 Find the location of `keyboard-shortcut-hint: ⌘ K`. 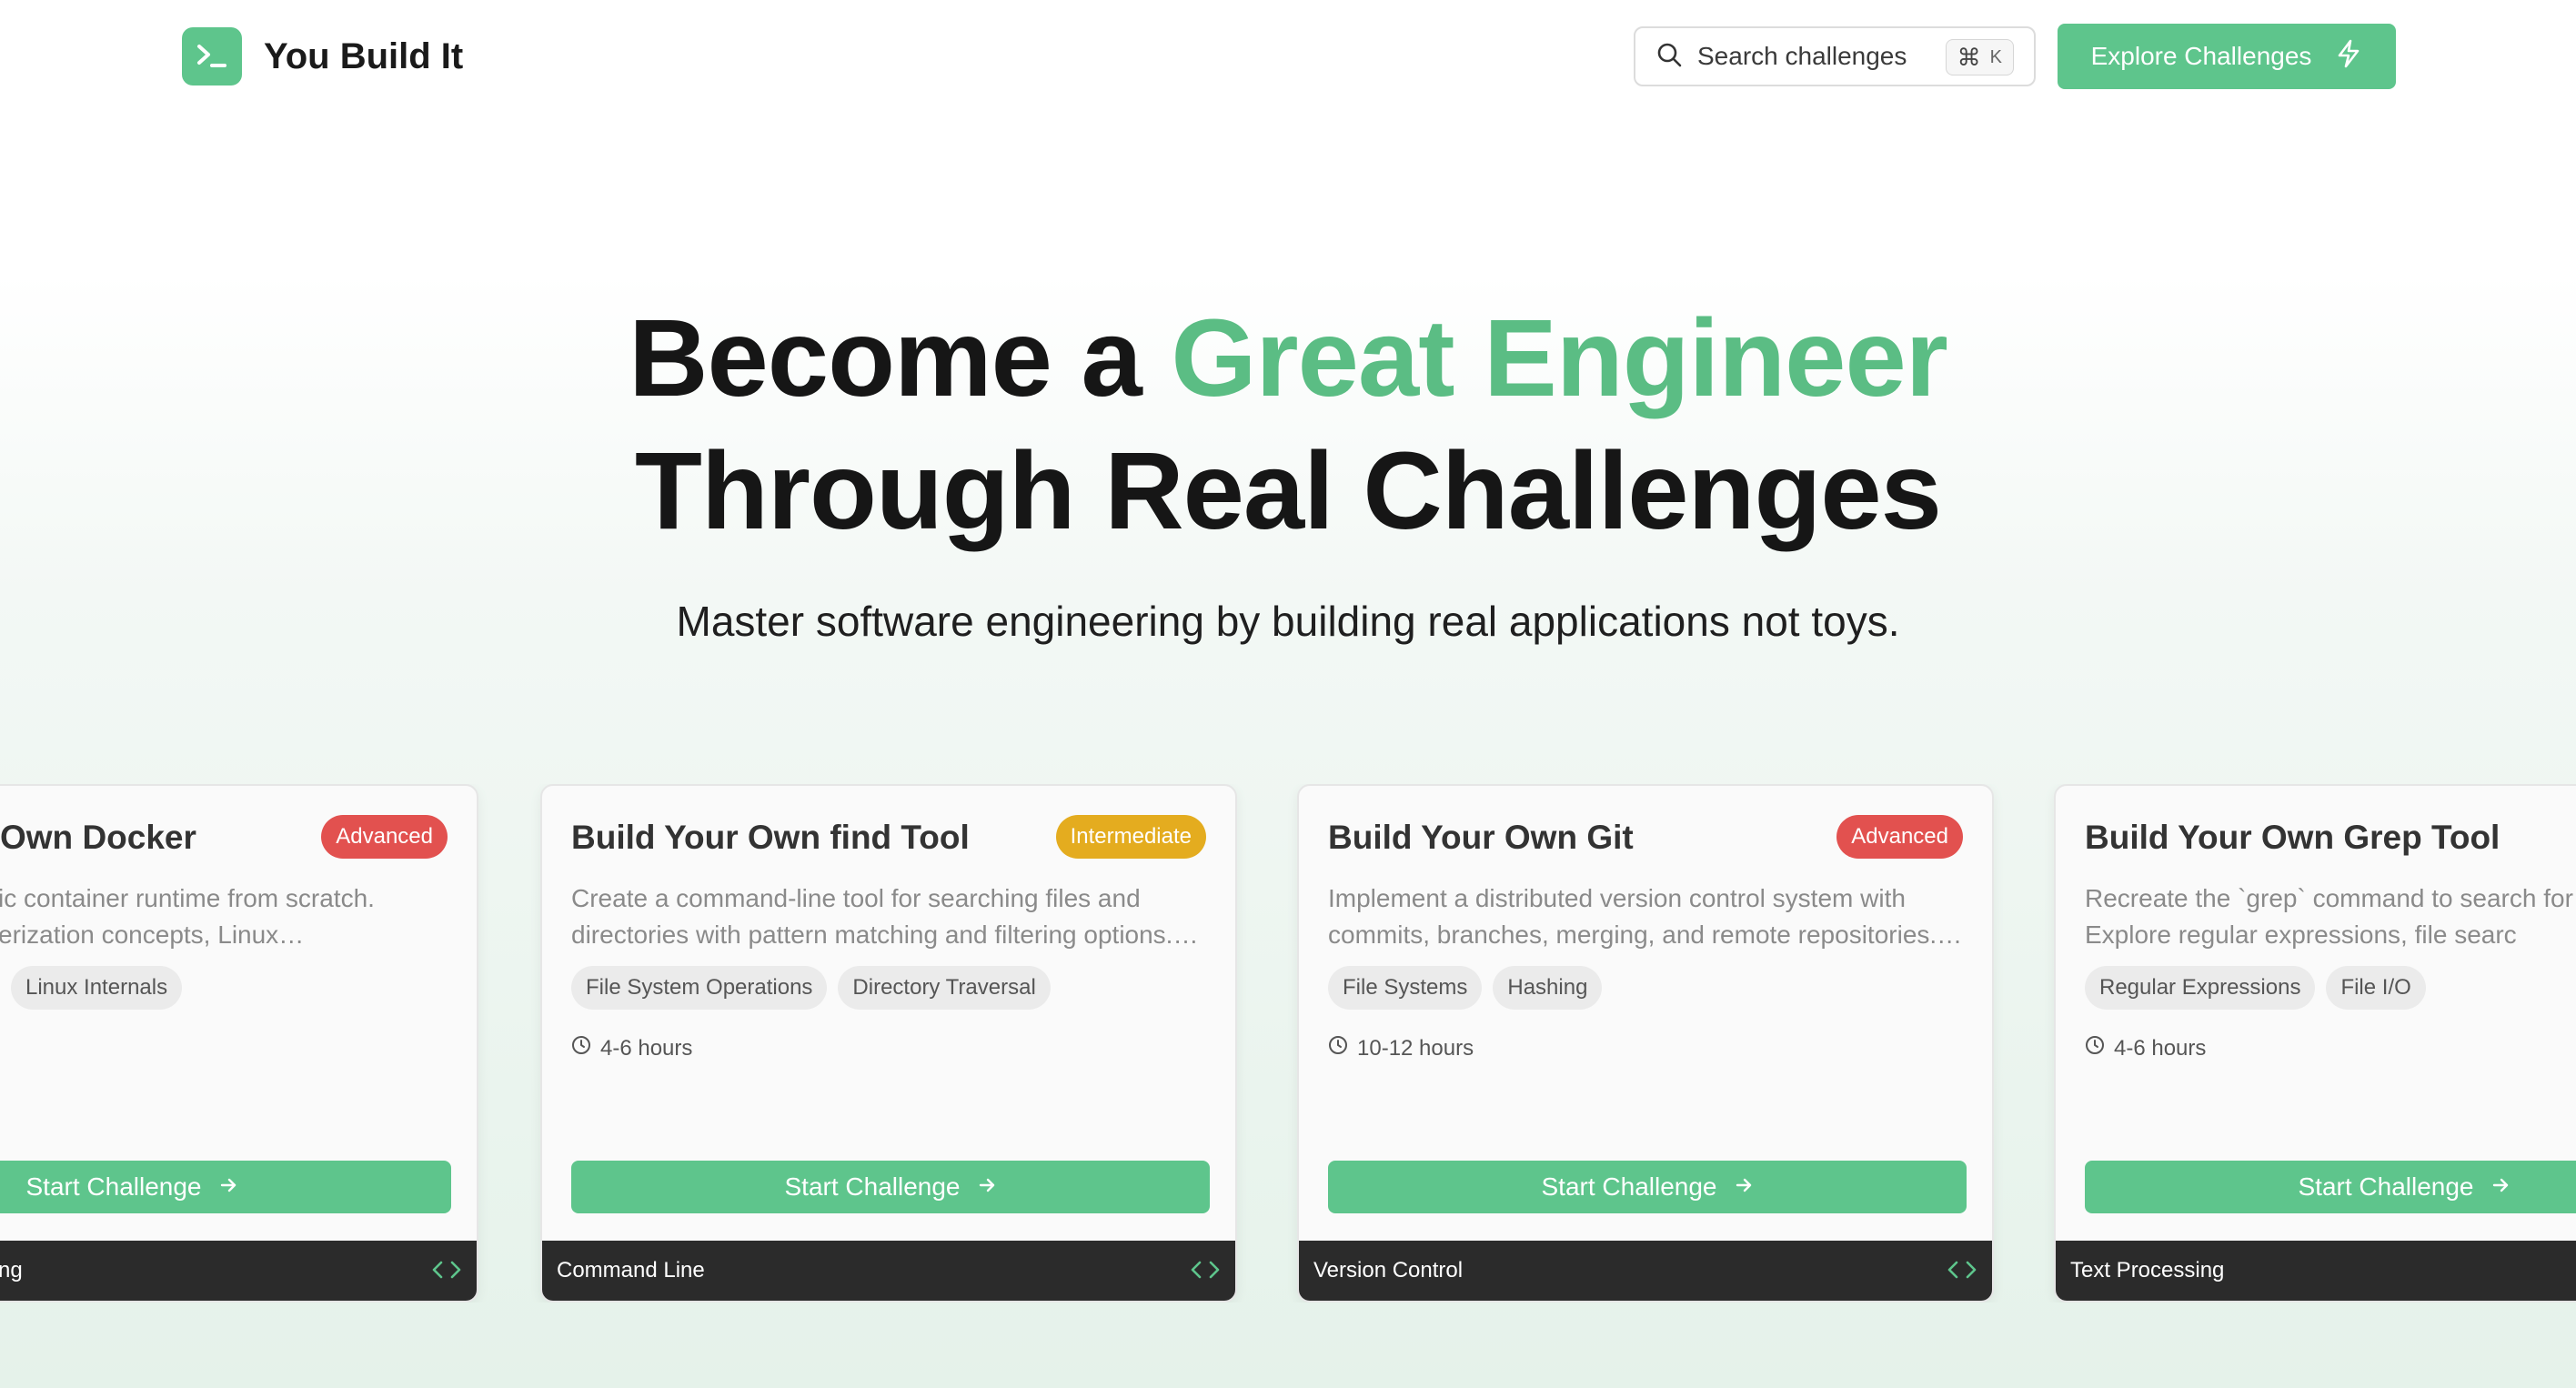

keyboard-shortcut-hint: ⌘ K is located at coordinates (1979, 57).